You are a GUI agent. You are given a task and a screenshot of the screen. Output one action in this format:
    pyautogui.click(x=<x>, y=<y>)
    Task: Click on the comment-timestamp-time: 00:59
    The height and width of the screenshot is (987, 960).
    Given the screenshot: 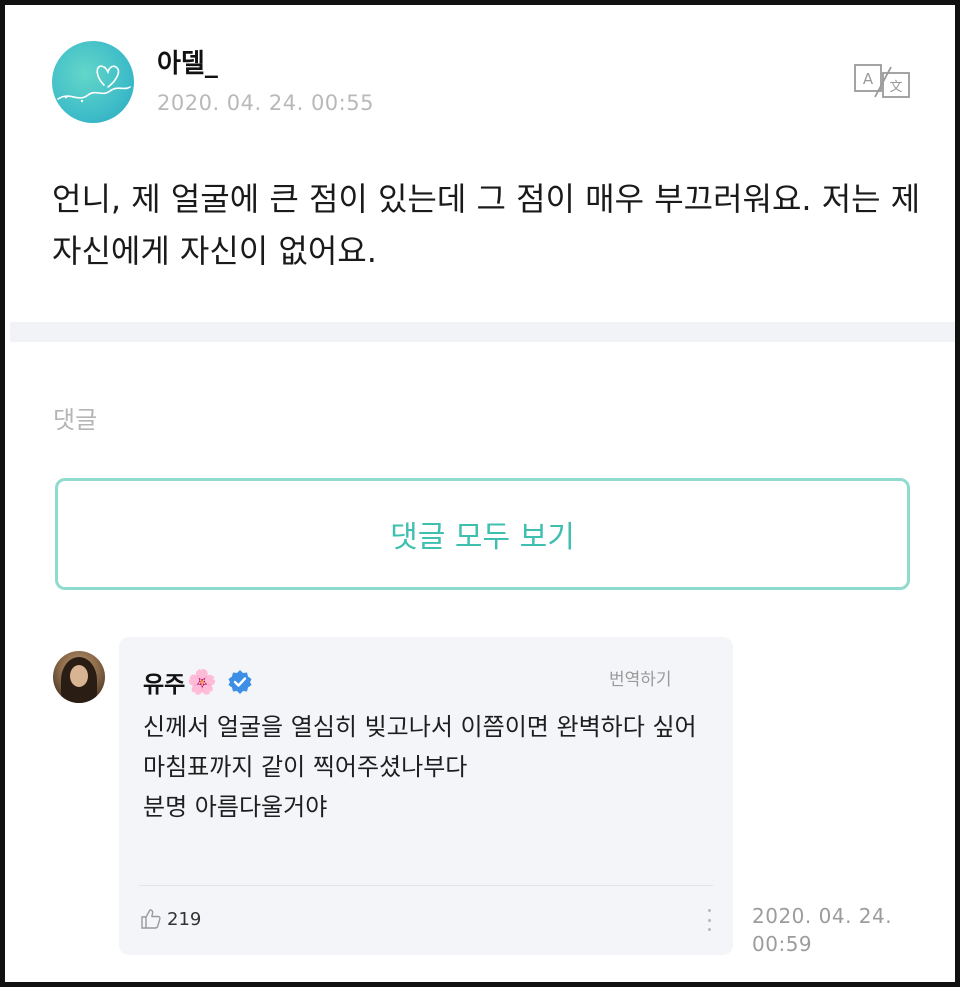 What is the action you would take?
    pyautogui.click(x=782, y=944)
    